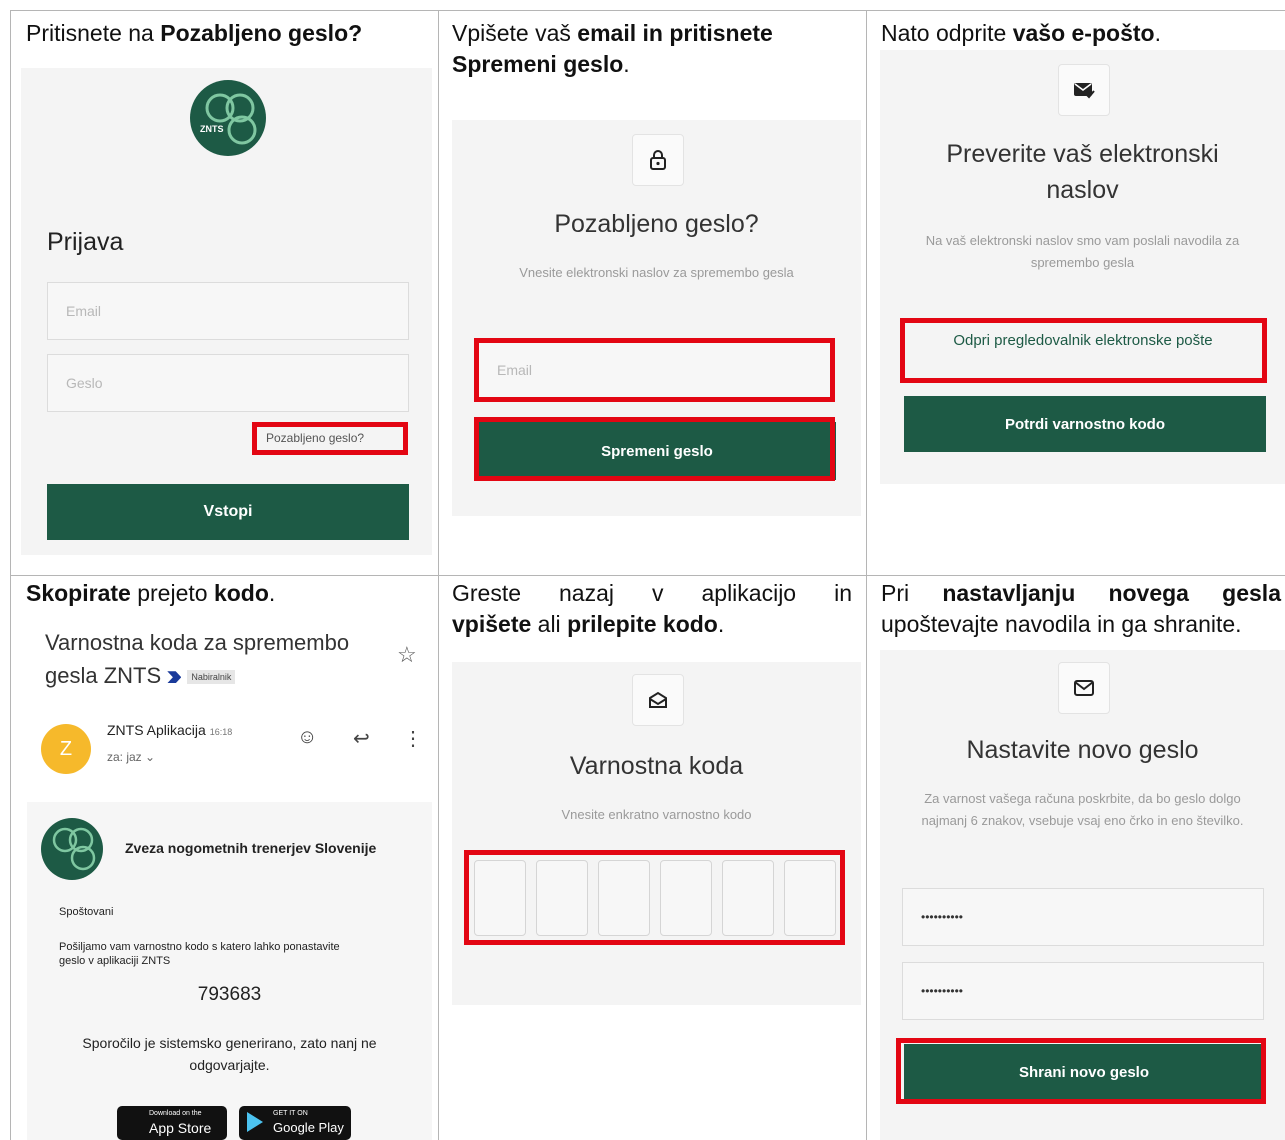  Describe the element at coordinates (588, 624) in the screenshot. I see `step-5-caption-line2: vpišete ali prilepite kodo.` at that location.